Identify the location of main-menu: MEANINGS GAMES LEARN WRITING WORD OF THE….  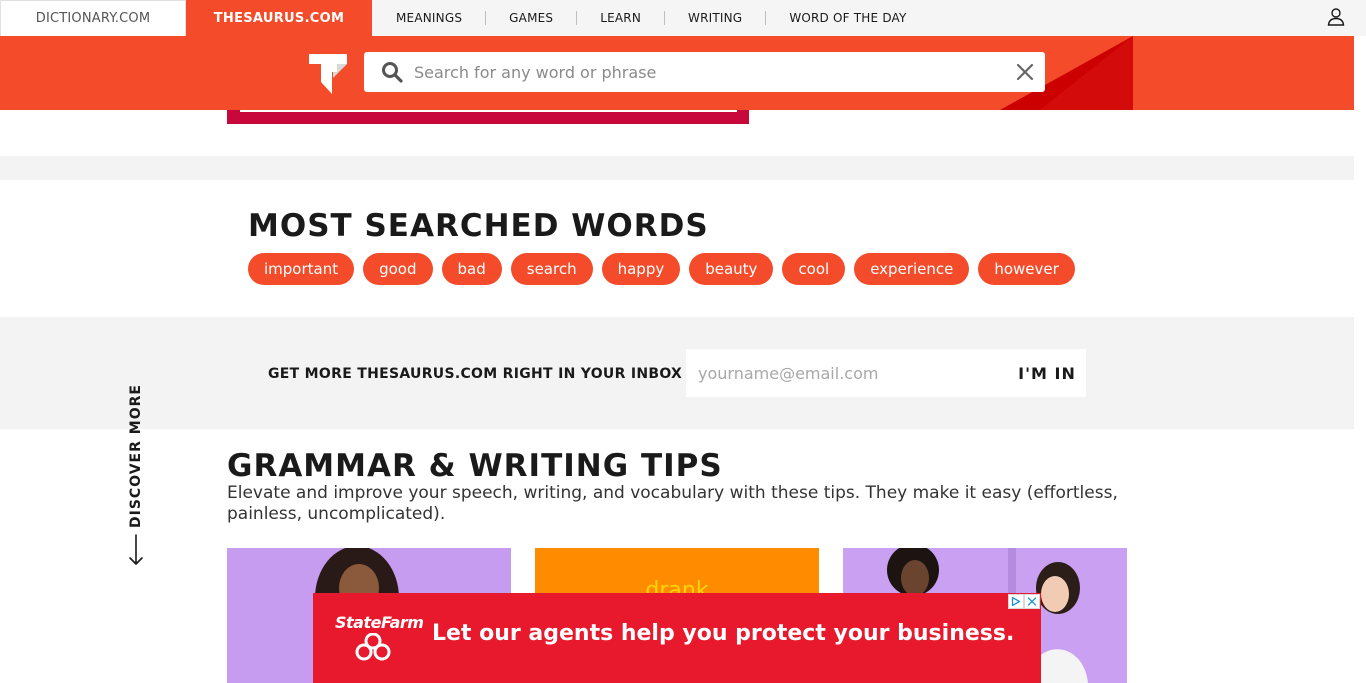
(651, 18).